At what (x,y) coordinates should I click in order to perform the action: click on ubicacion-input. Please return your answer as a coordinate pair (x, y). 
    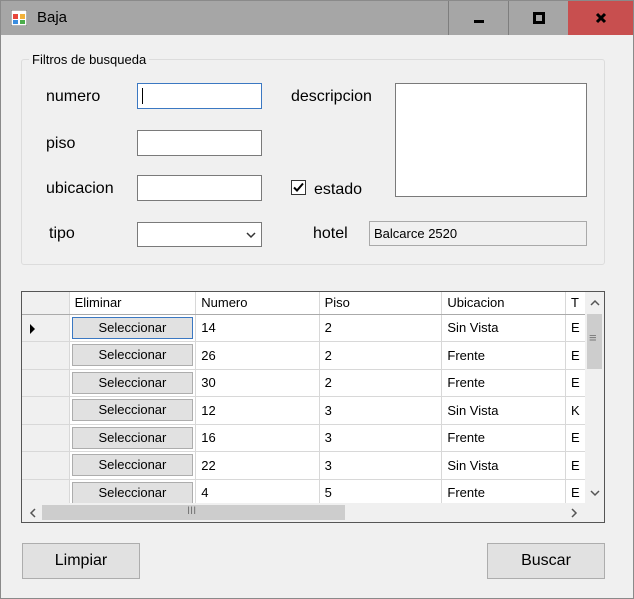
    Looking at the image, I should click on (199, 188).